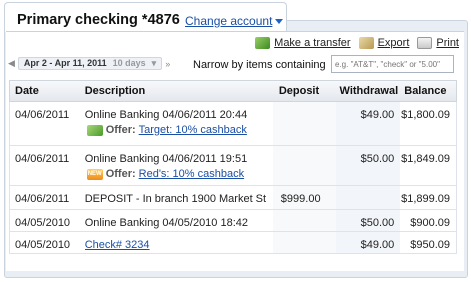 This screenshot has width=471, height=283. I want to click on change-account-link: Change account, so click(234, 21).